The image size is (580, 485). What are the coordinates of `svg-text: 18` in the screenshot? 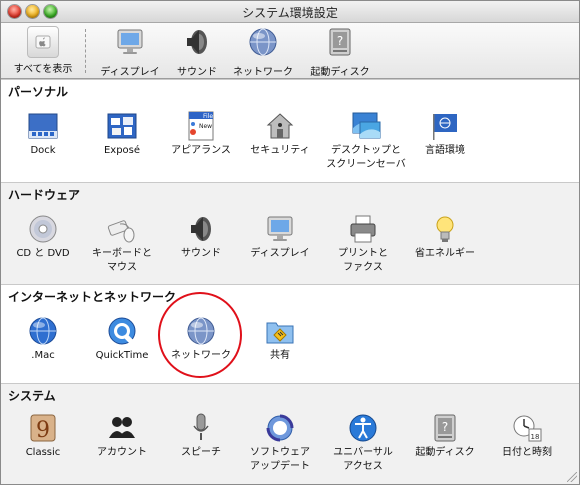 It's located at (535, 437).